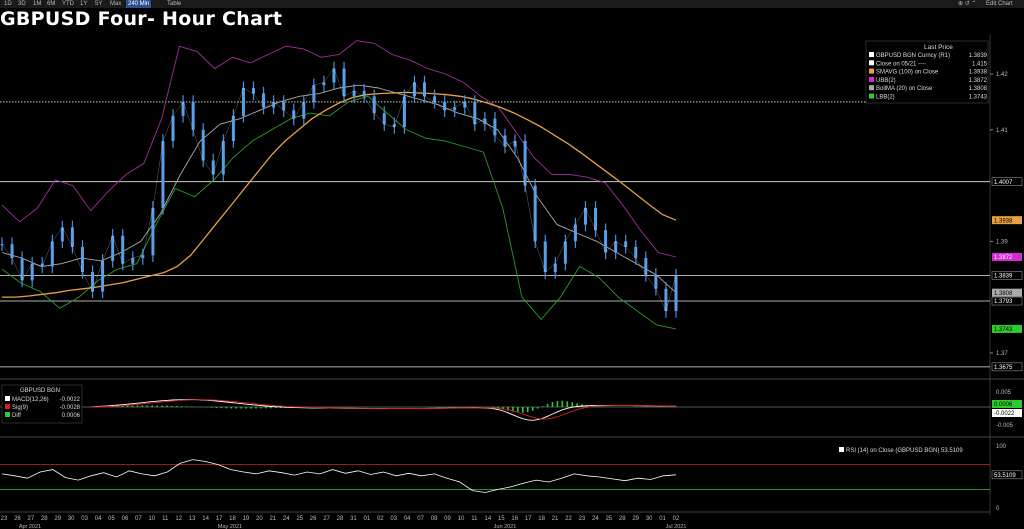 Image resolution: width=1024 pixels, height=529 pixels. I want to click on legend-label: SMAVG (100) on Close, so click(907, 73).